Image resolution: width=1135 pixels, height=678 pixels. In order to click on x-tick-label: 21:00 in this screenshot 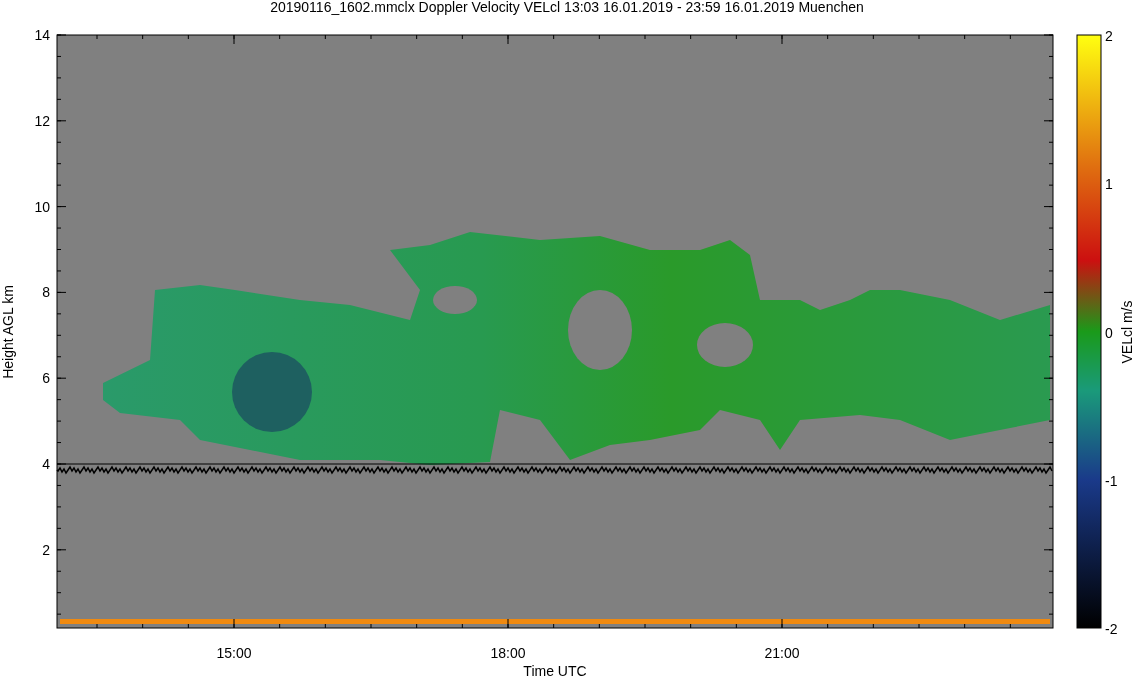, I will do `click(782, 653)`.